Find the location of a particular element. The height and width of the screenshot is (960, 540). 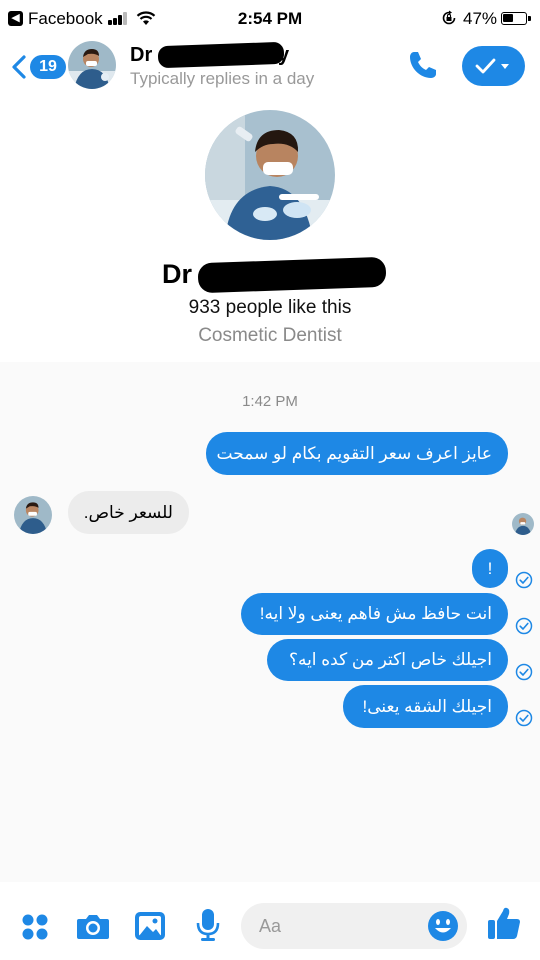

composer-bar is located at coordinates (270, 921).